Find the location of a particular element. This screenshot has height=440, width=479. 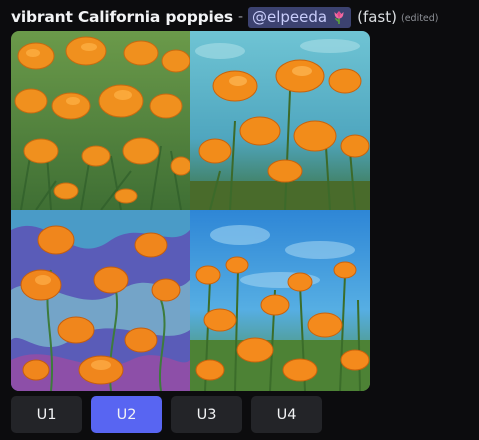

u2-button: U2 is located at coordinates (126, 414).